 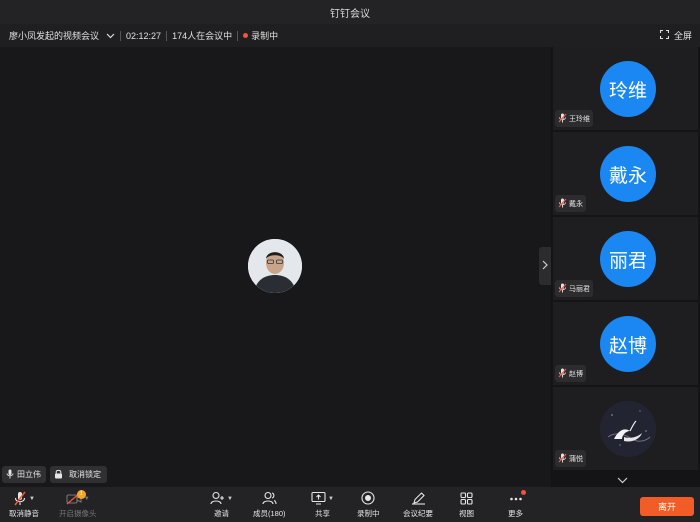 What do you see at coordinates (682, 36) in the screenshot?
I see `fullscreen-label: 全屏` at bounding box center [682, 36].